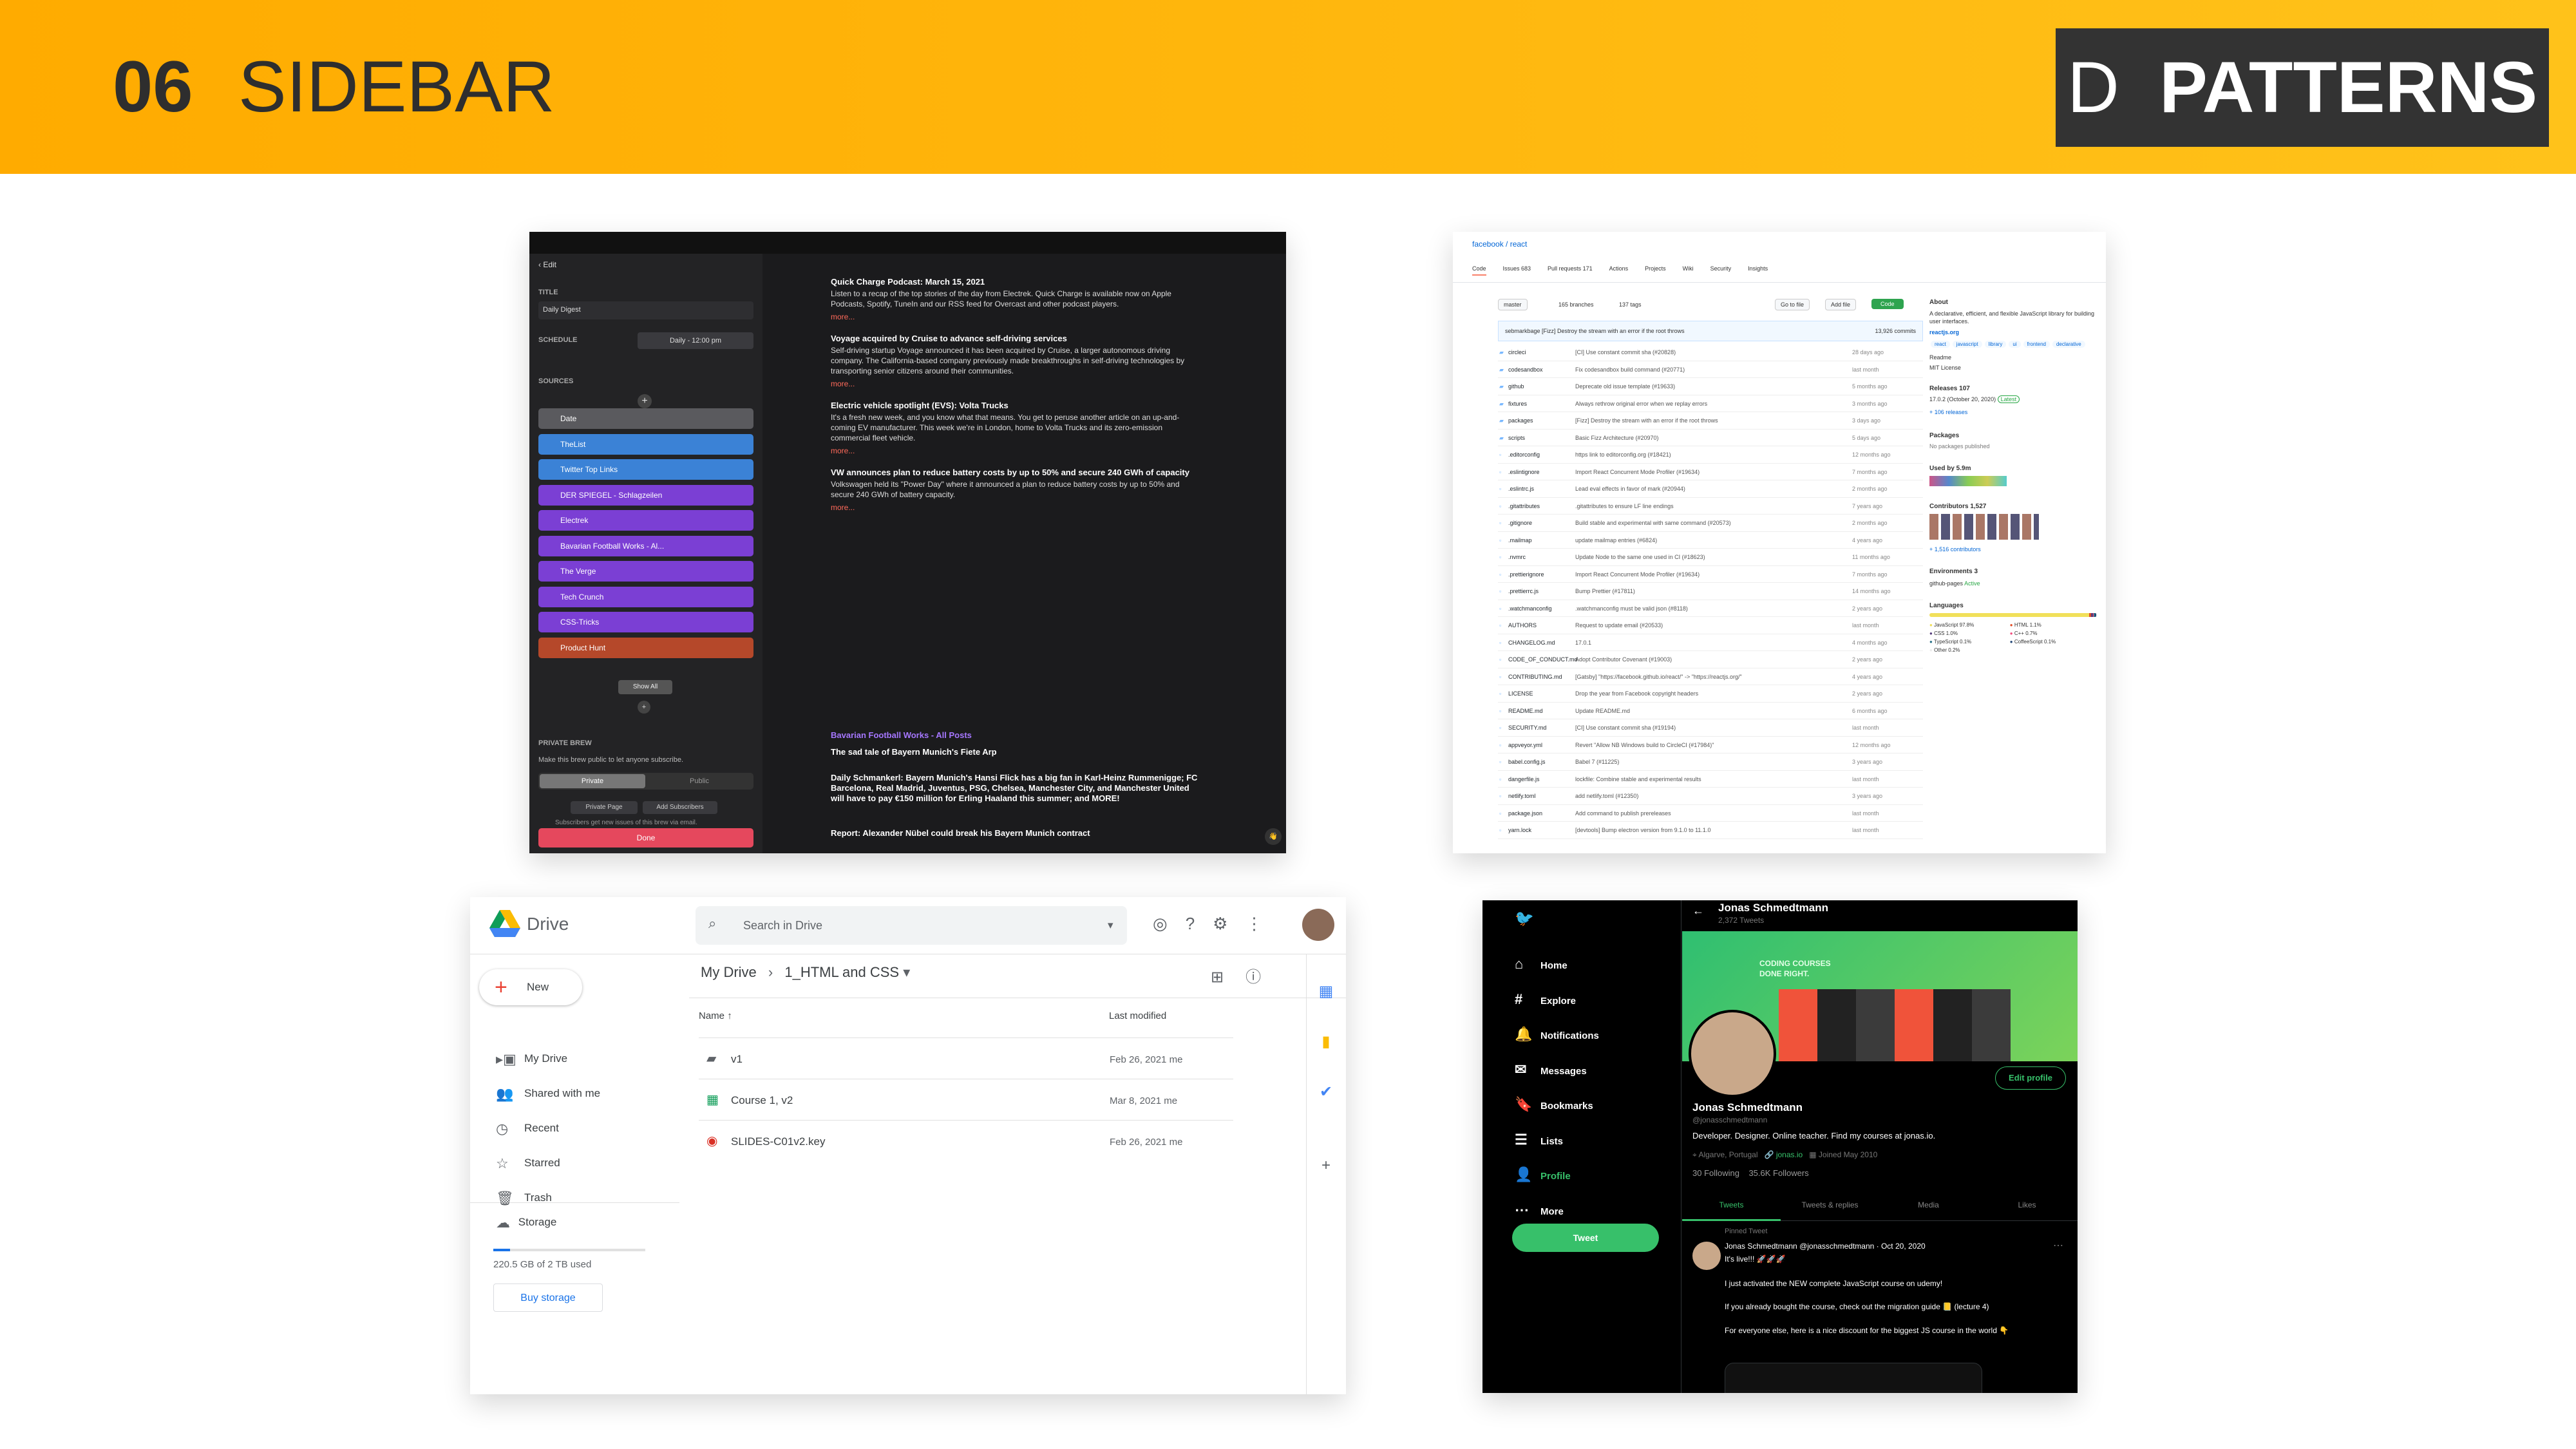  Describe the element at coordinates (1619, 269) in the screenshot. I see `repo-tab: Actions` at that location.